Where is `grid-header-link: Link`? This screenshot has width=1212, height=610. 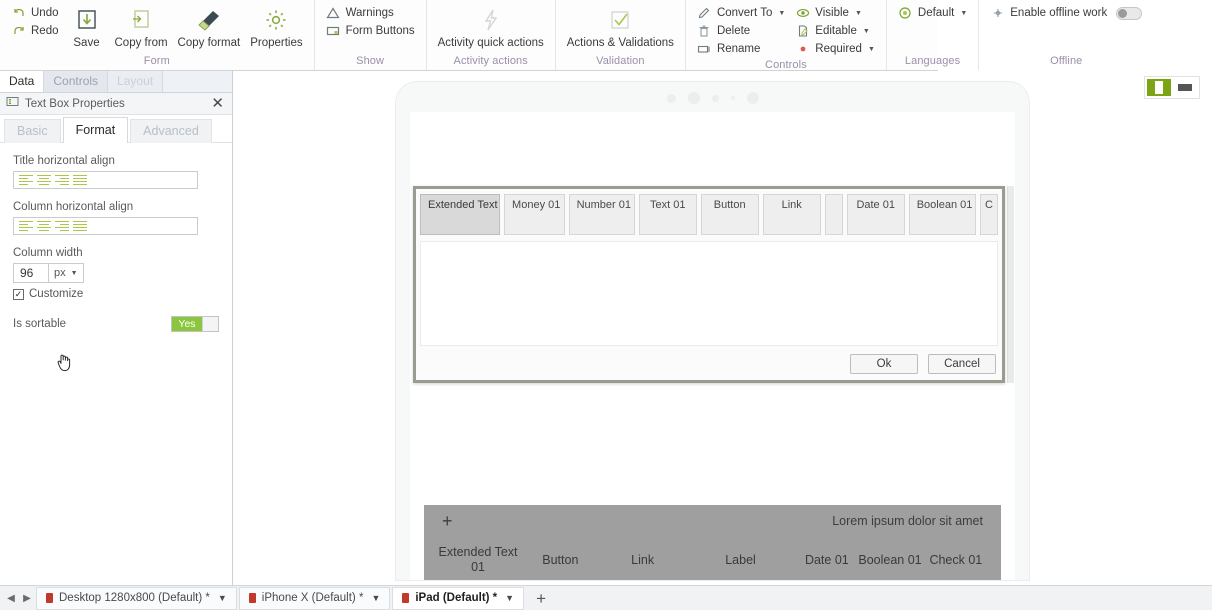 grid-header-link: Link is located at coordinates (643, 560).